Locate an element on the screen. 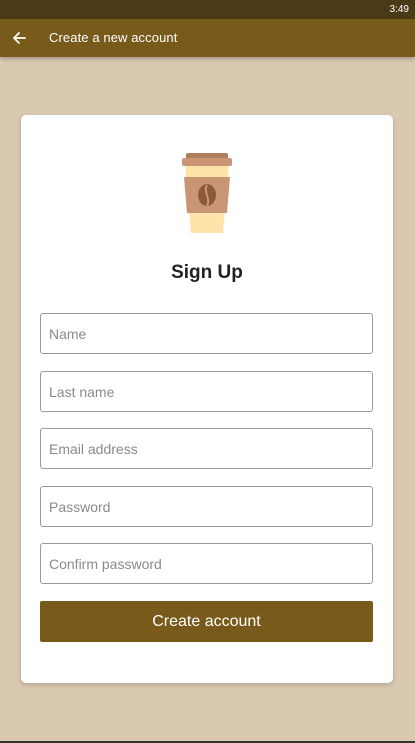 Image resolution: width=415 pixels, height=743 pixels. confirm-password-field is located at coordinates (206, 563).